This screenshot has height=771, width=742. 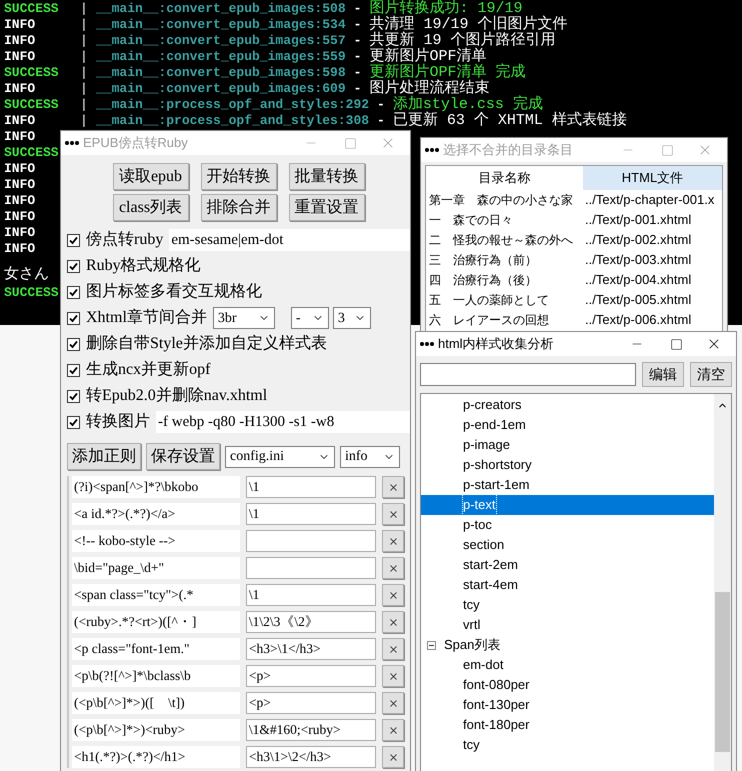 I want to click on tree-item: font-180per, so click(x=567, y=725).